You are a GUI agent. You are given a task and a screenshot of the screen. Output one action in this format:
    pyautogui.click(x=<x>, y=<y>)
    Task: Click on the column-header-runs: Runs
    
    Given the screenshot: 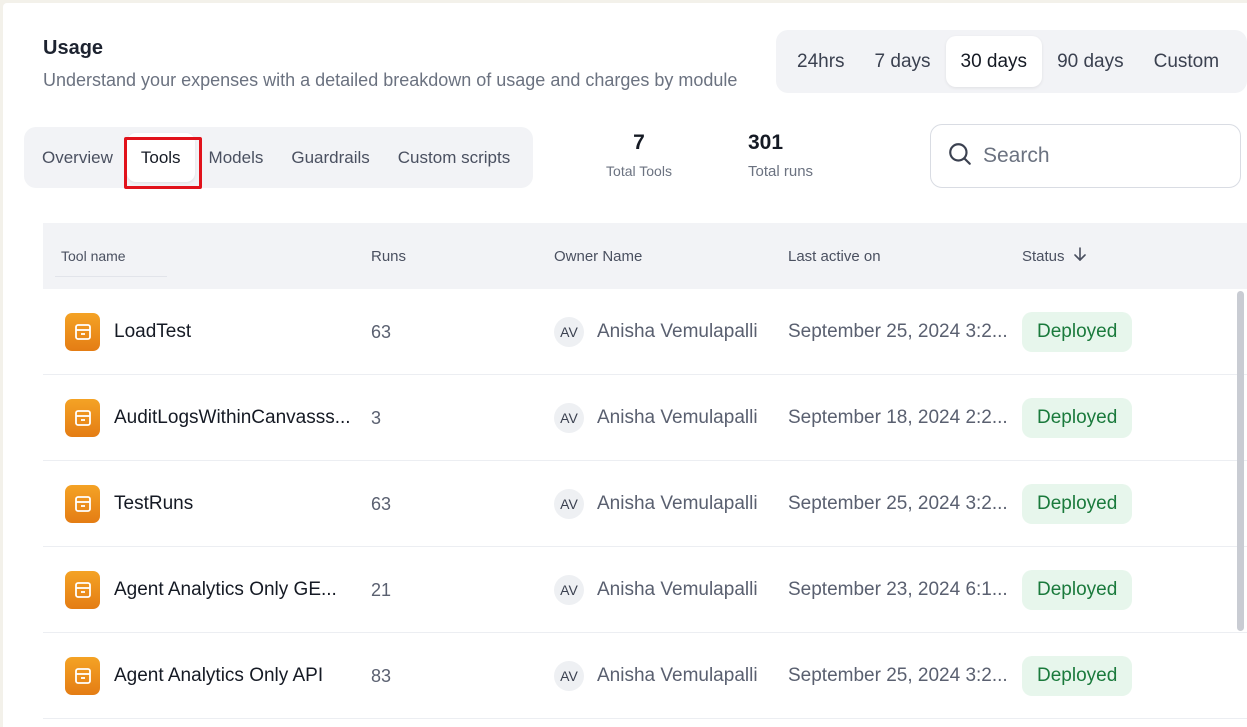 What is the action you would take?
    pyautogui.click(x=388, y=256)
    